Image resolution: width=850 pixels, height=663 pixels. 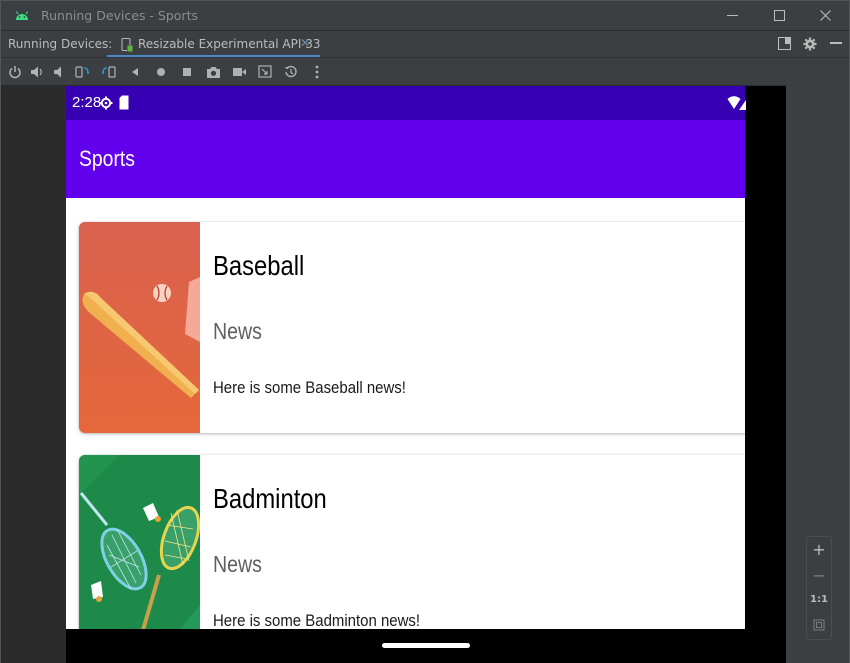 I want to click on baseball-image, so click(x=139, y=327).